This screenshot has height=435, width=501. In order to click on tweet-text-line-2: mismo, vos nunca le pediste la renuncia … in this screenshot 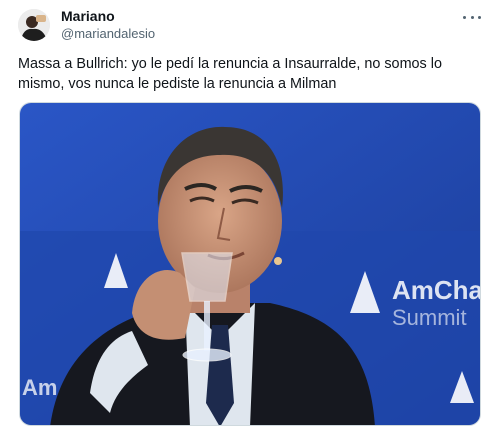, I will do `click(177, 84)`.